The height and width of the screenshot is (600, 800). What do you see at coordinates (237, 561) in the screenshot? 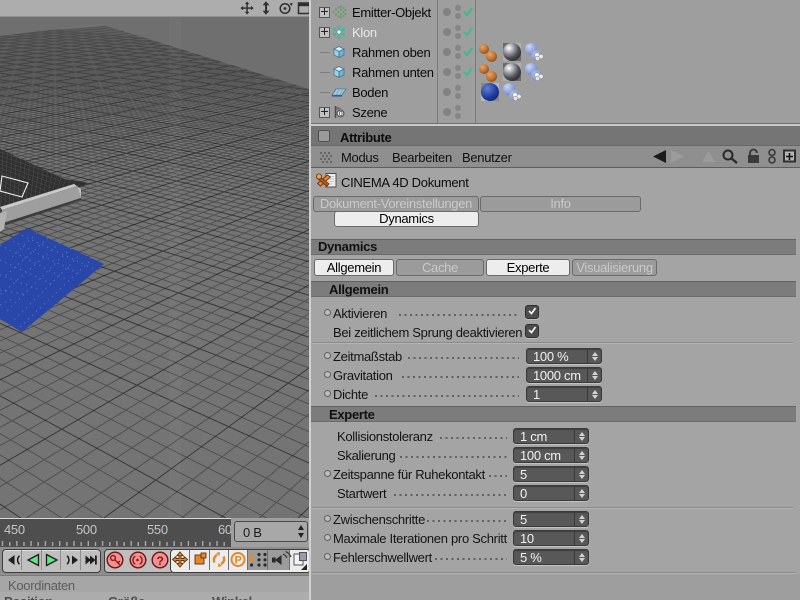
I see `svg-text: P` at bounding box center [237, 561].